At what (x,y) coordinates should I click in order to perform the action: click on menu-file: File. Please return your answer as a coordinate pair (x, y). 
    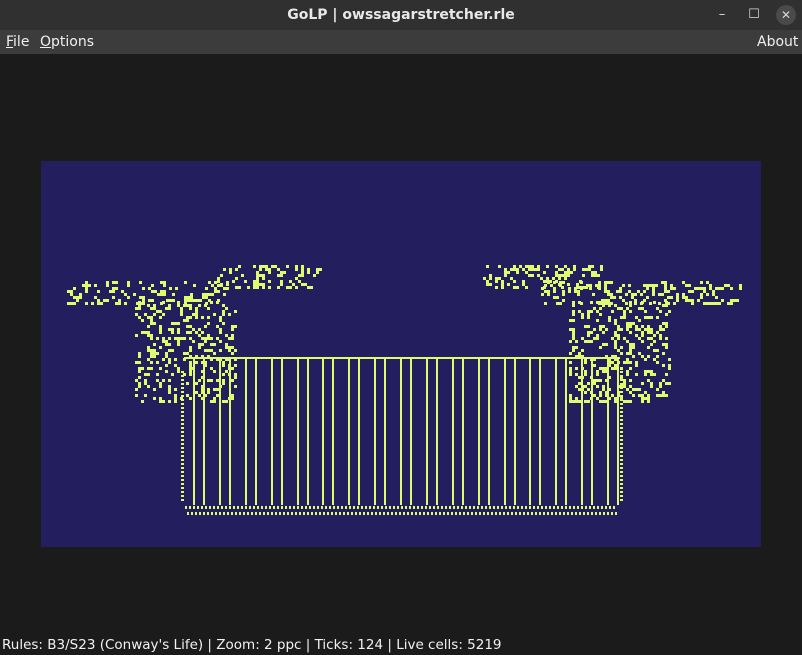
    Looking at the image, I should click on (17, 42).